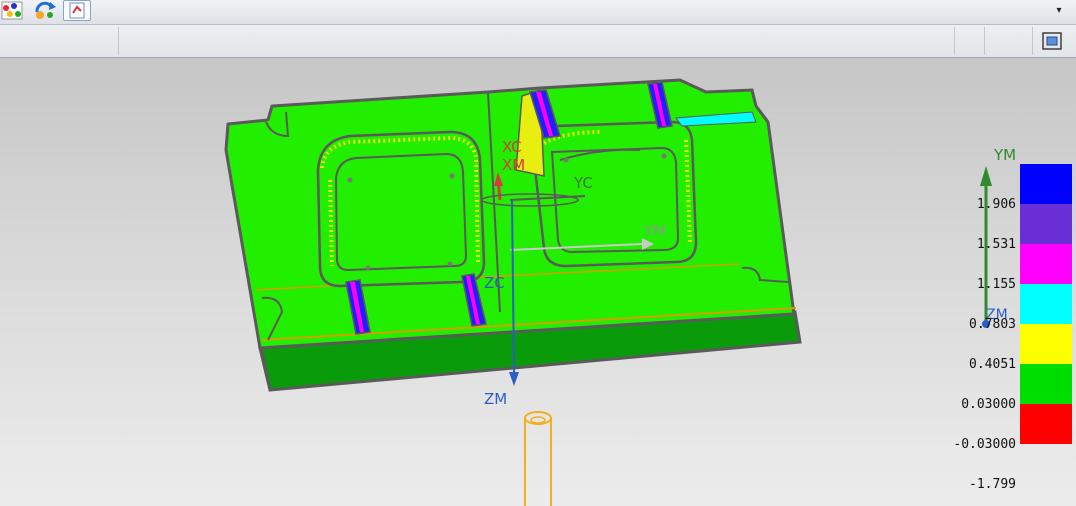 This screenshot has height=506, width=1076. What do you see at coordinates (401, 212) in the screenshot?
I see `left-pocket-floor` at bounding box center [401, 212].